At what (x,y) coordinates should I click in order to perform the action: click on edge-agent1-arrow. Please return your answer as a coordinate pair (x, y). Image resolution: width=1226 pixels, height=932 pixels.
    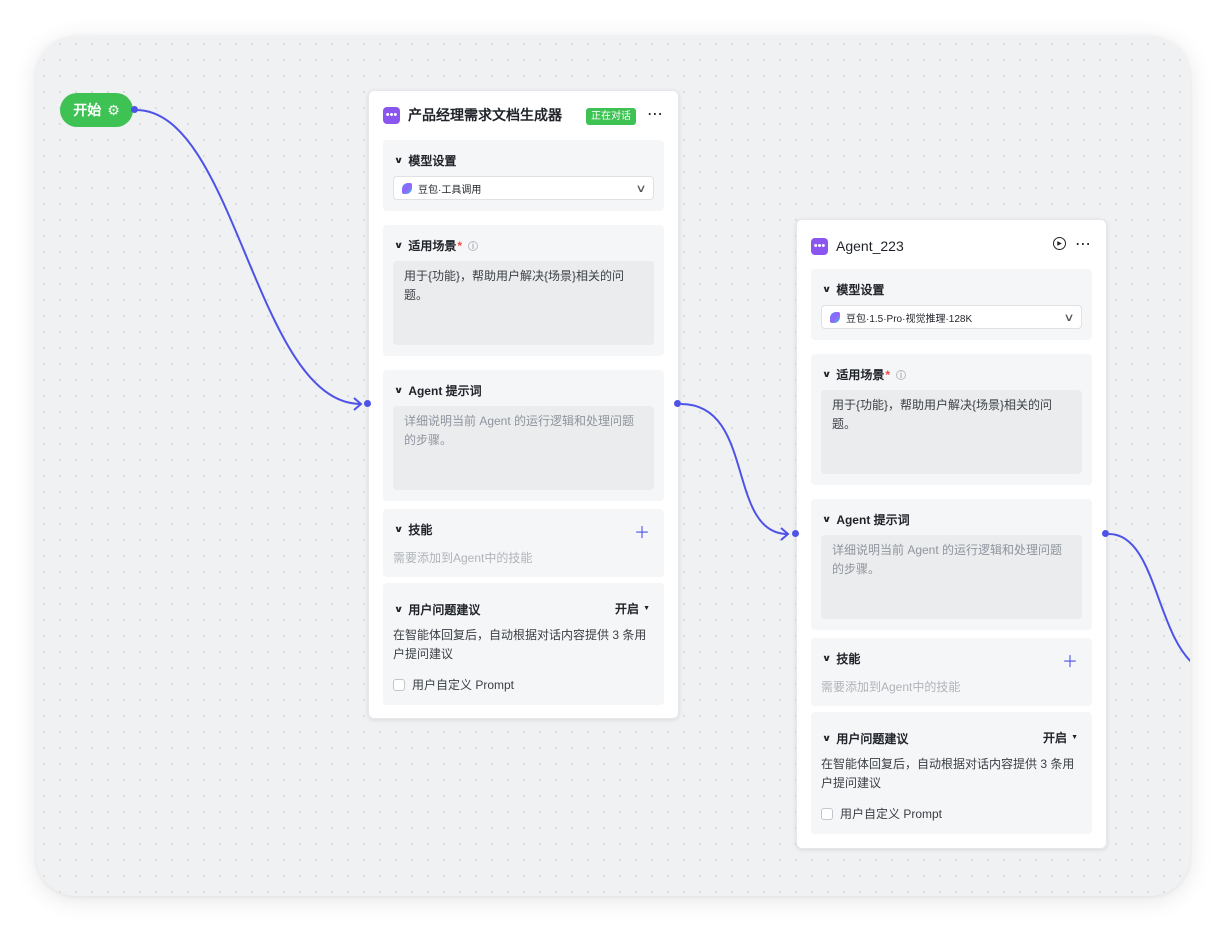
    Looking at the image, I should click on (785, 534).